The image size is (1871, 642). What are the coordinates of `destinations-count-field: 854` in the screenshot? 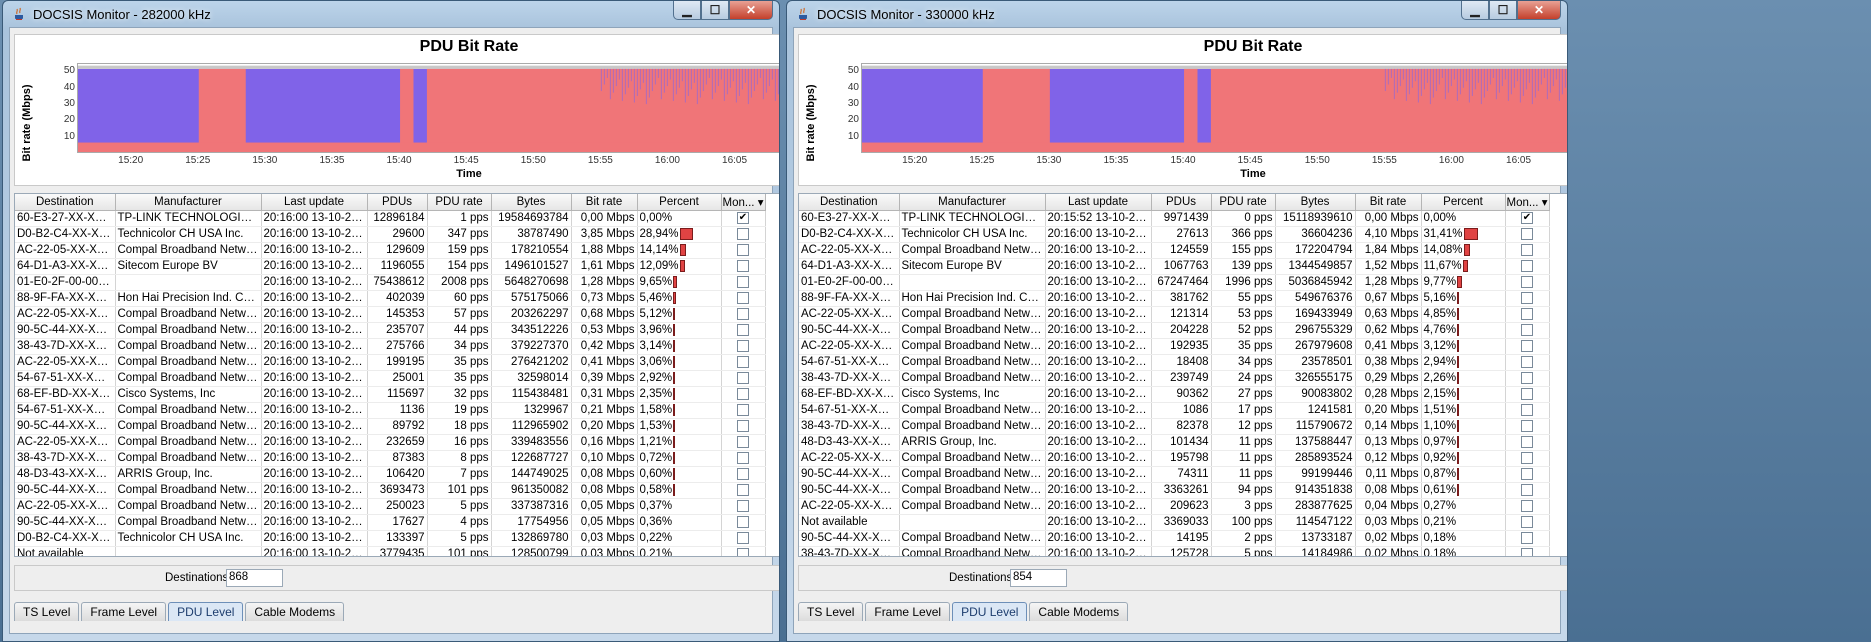 It's located at (1038, 578).